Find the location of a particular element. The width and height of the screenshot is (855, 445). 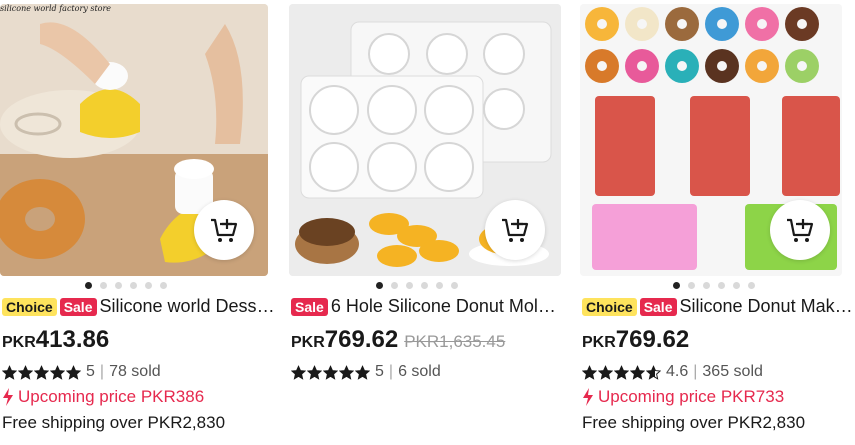

price-row: PKR769.62 is located at coordinates (635, 340).